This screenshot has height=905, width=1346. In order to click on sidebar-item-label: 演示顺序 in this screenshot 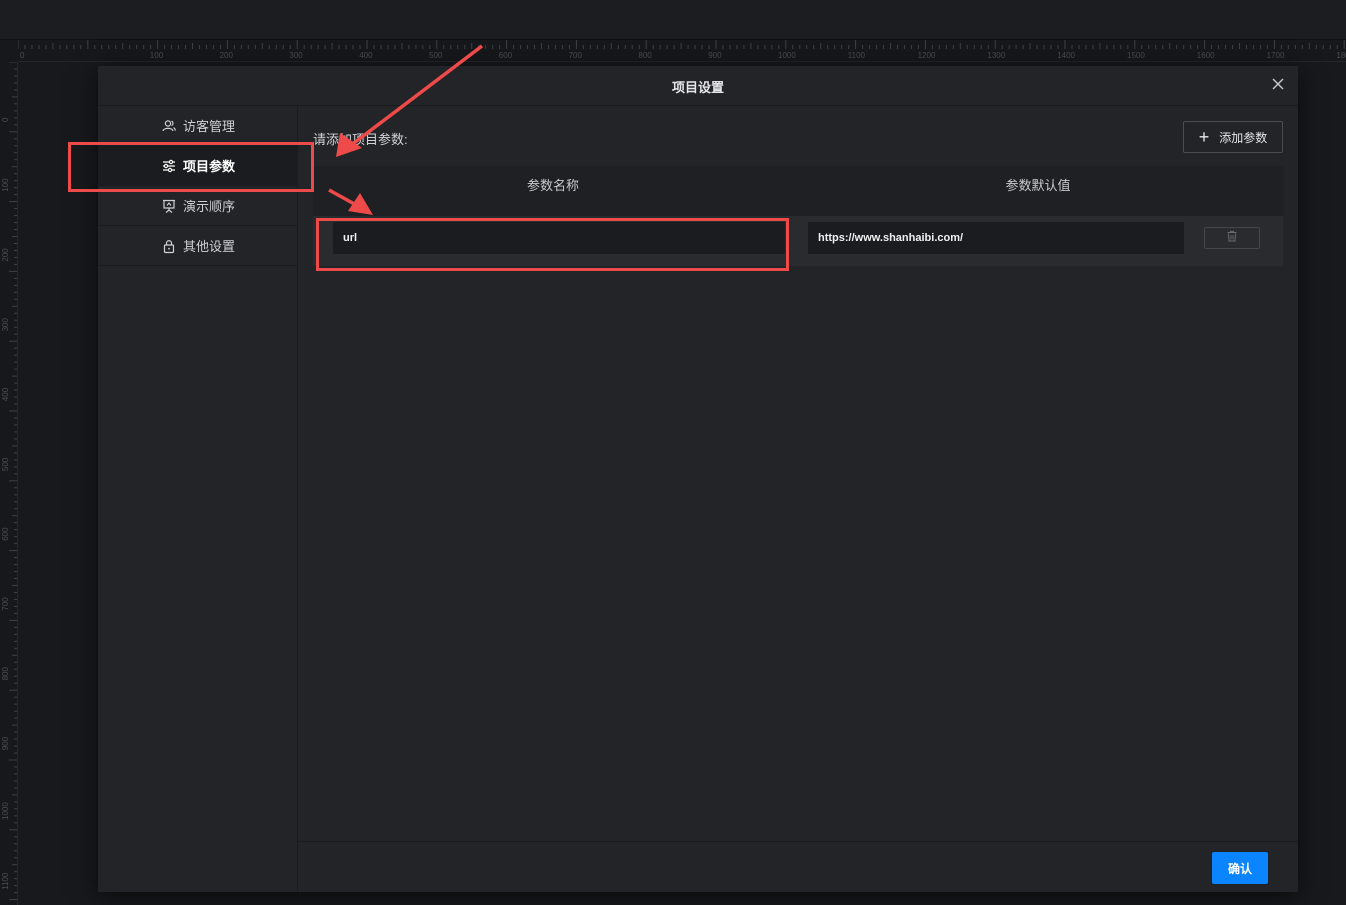, I will do `click(208, 206)`.